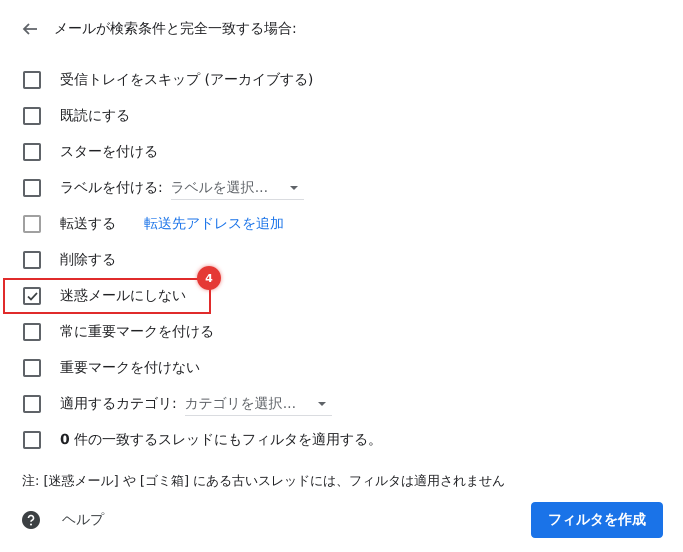 The image size is (683, 552). I want to click on action-label: 転送する, so click(88, 224).